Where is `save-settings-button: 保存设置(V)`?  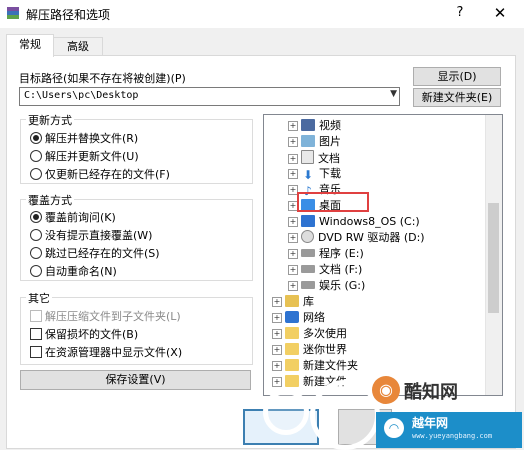
save-settings-button: 保存设置(V) is located at coordinates (135, 380).